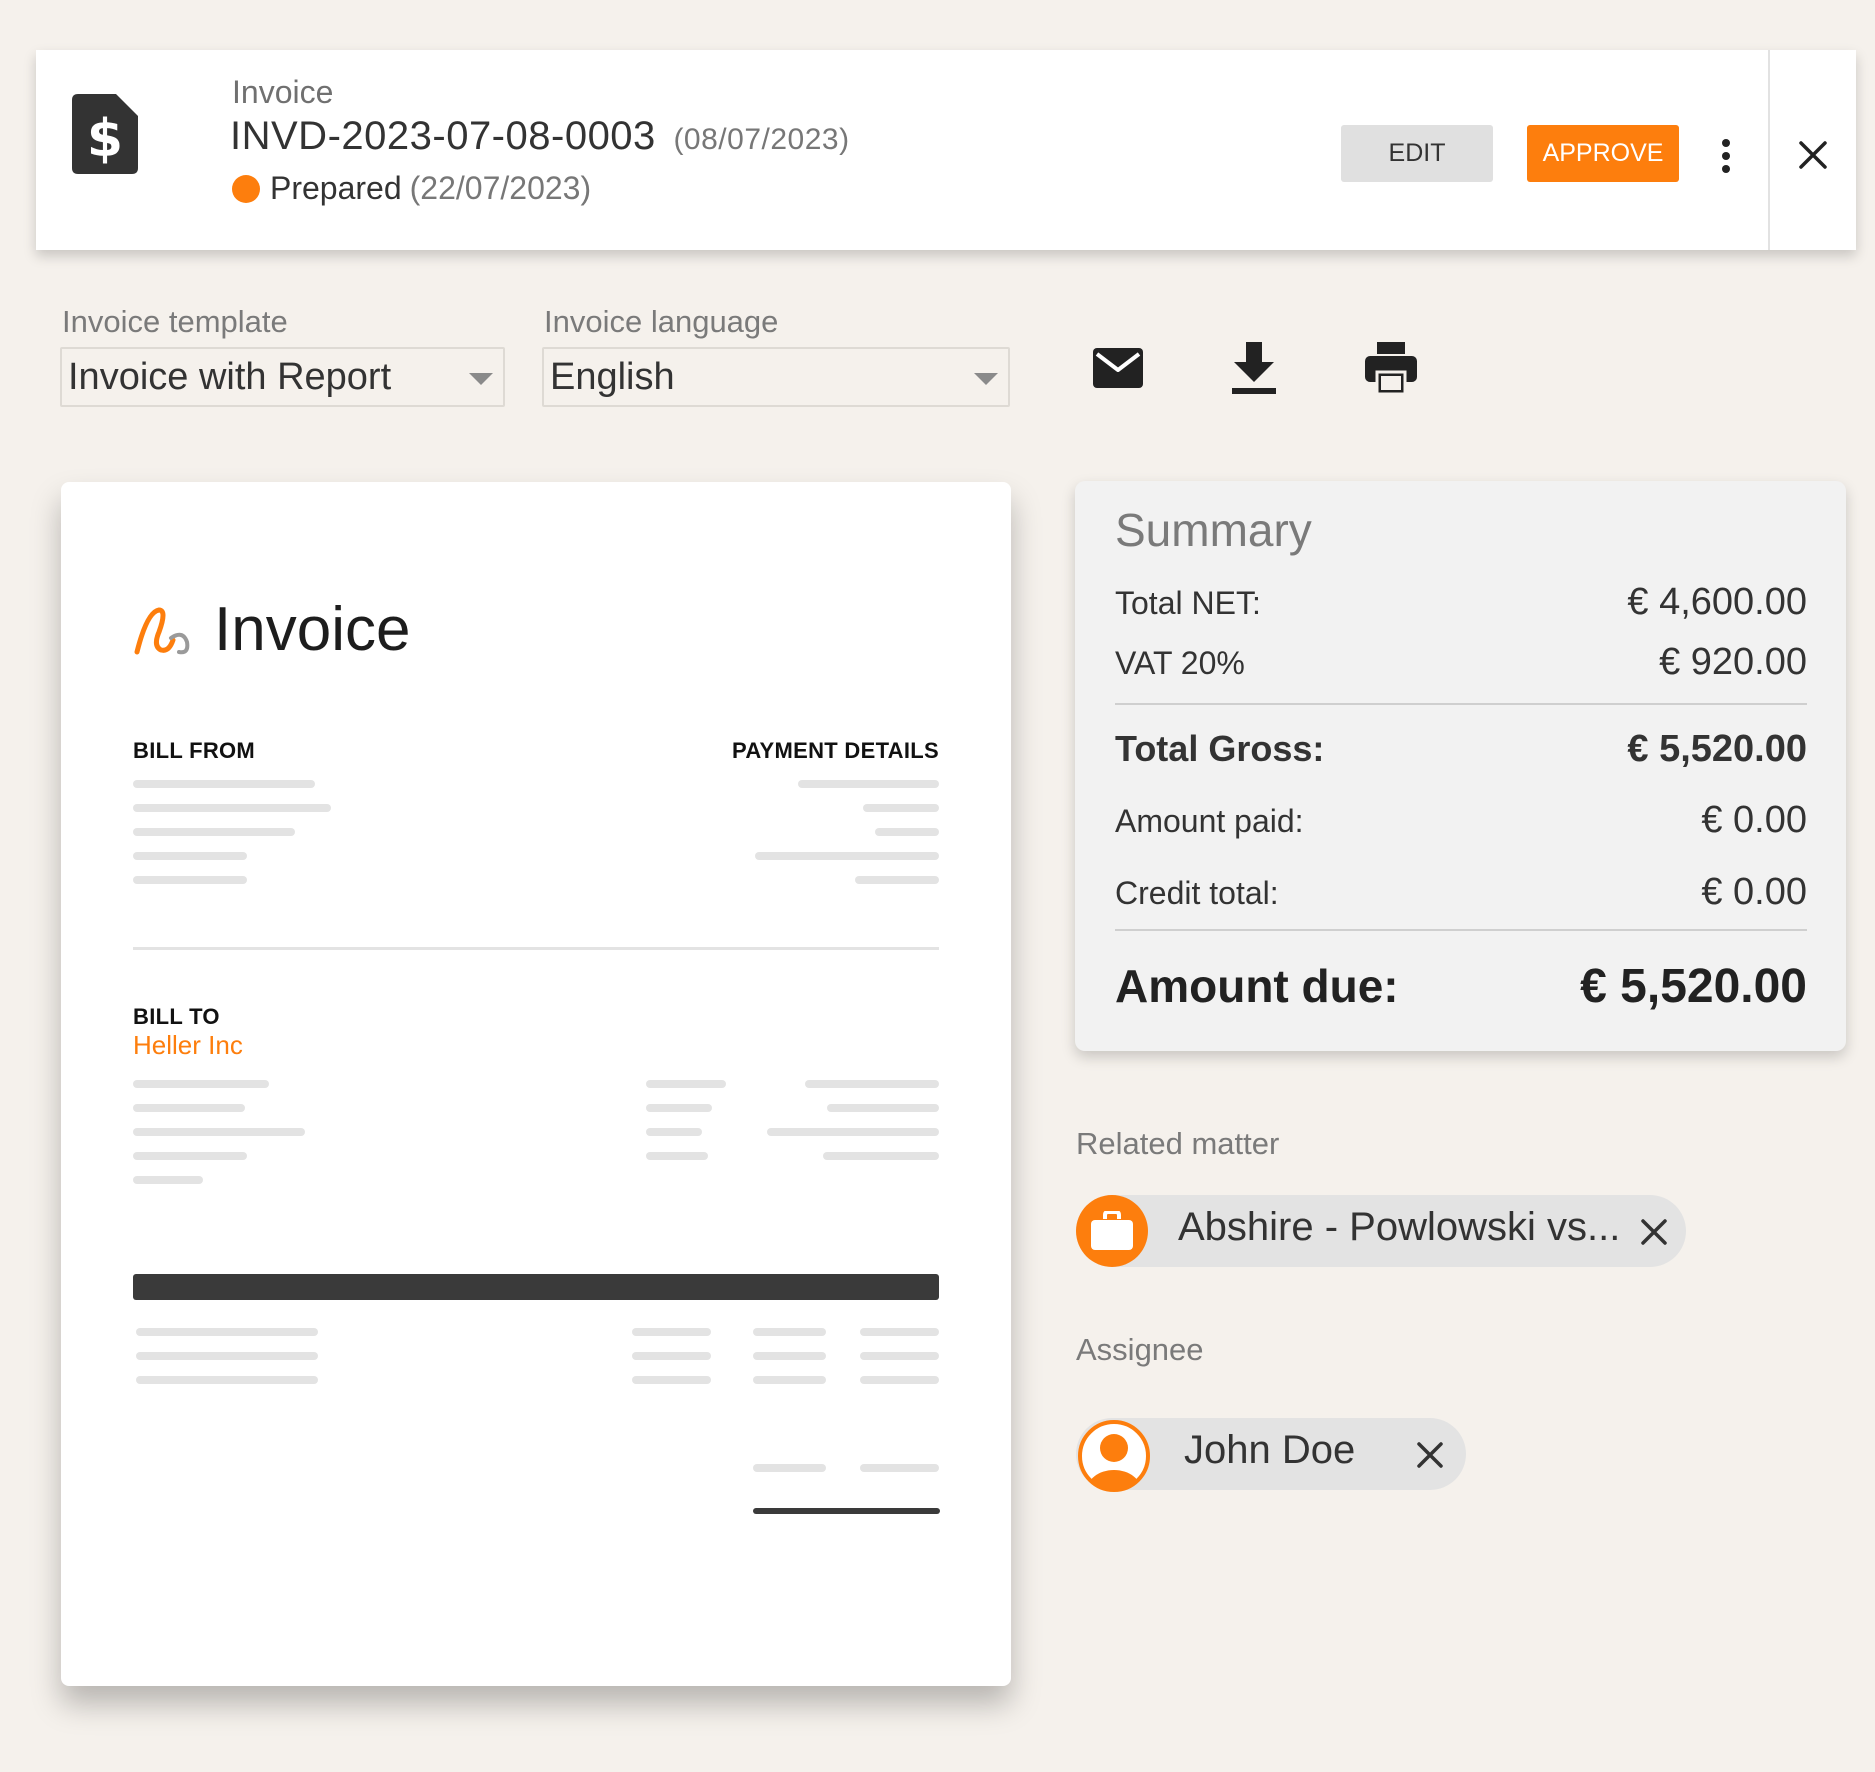 The height and width of the screenshot is (1772, 1875). I want to click on invoice-document-icon: $, so click(105, 134).